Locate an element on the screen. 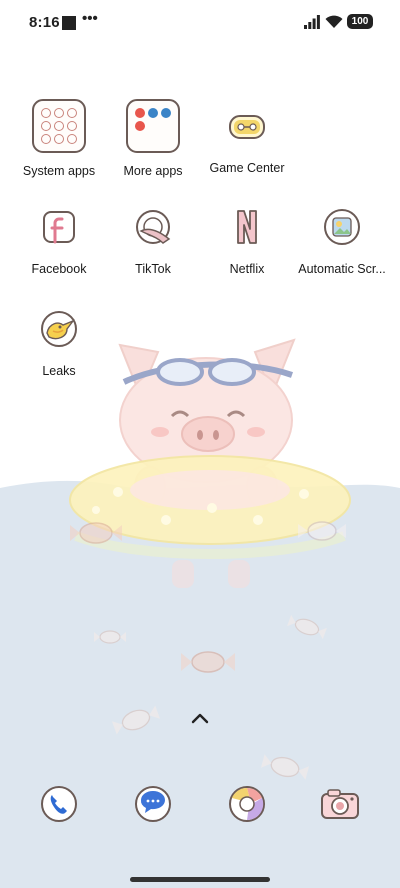 The image size is (400, 888). app-facebook: Facebook is located at coordinates (59, 236).